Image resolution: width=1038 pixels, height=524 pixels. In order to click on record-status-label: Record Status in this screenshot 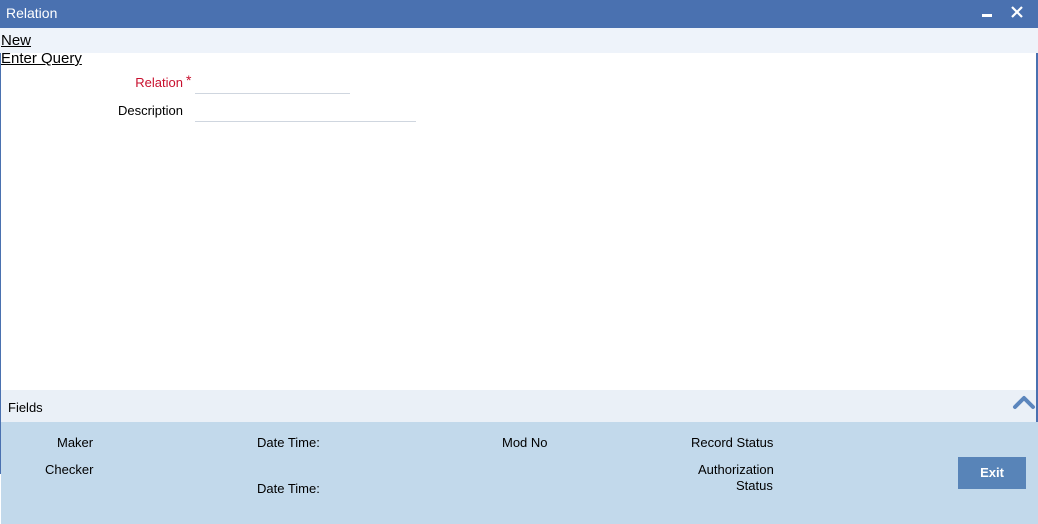, I will do `click(732, 442)`.